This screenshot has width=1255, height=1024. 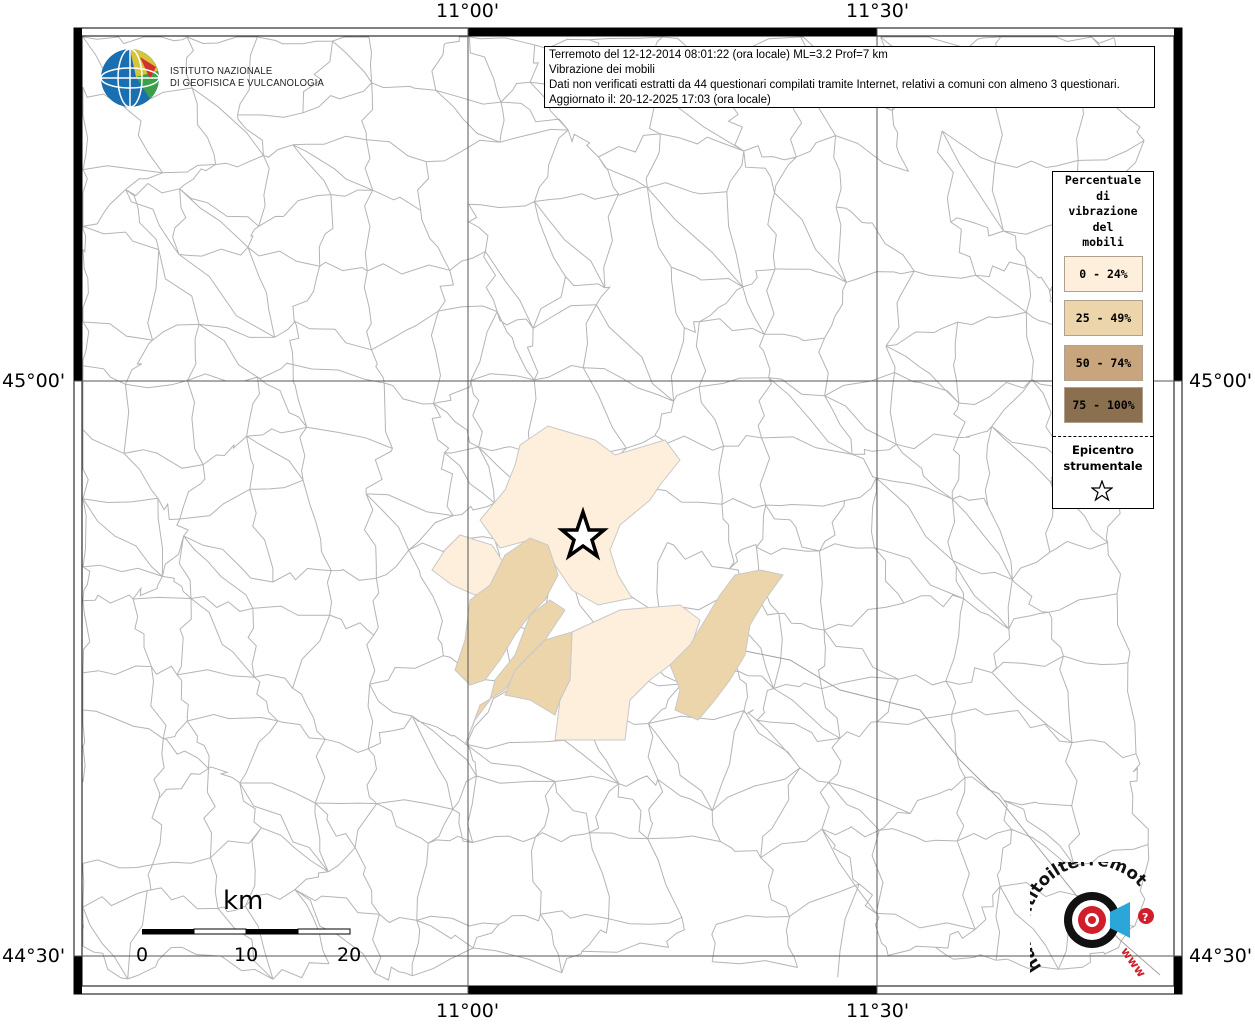 What do you see at coordinates (878, 1011) in the screenshot?
I see `lon-label-bottom-right: 11°30'` at bounding box center [878, 1011].